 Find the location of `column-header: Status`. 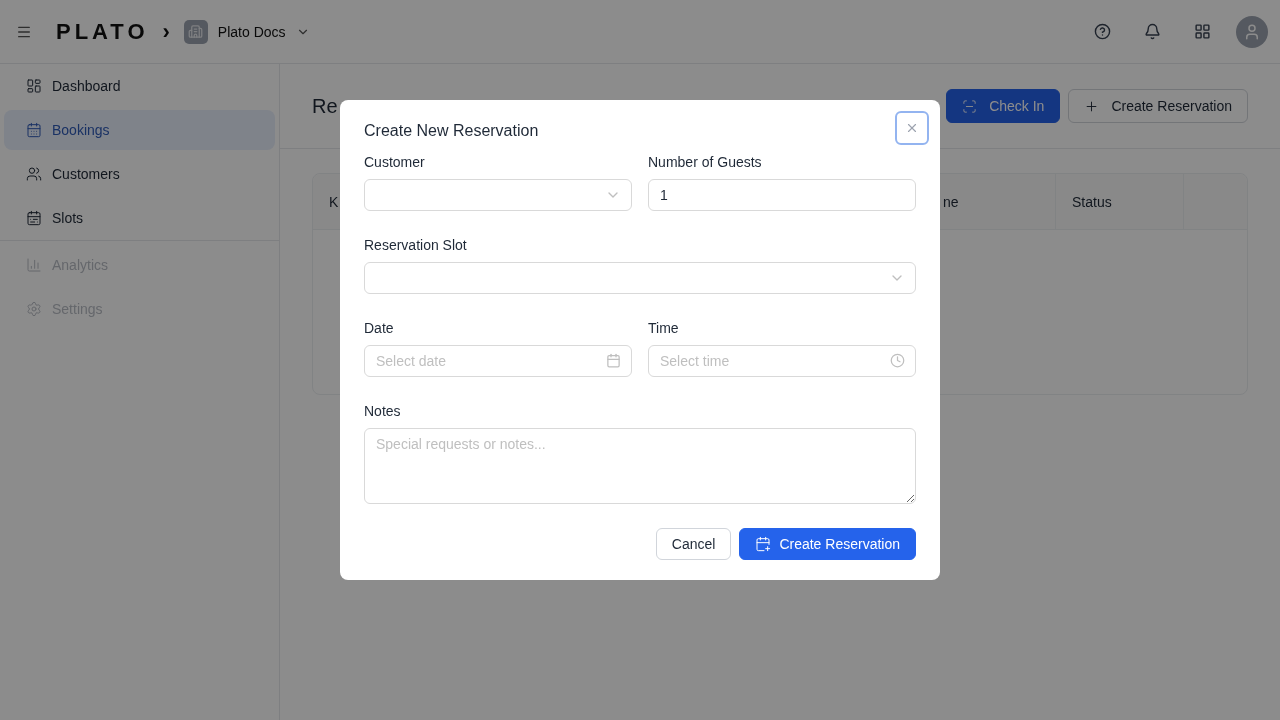

column-header: Status is located at coordinates (1092, 201).